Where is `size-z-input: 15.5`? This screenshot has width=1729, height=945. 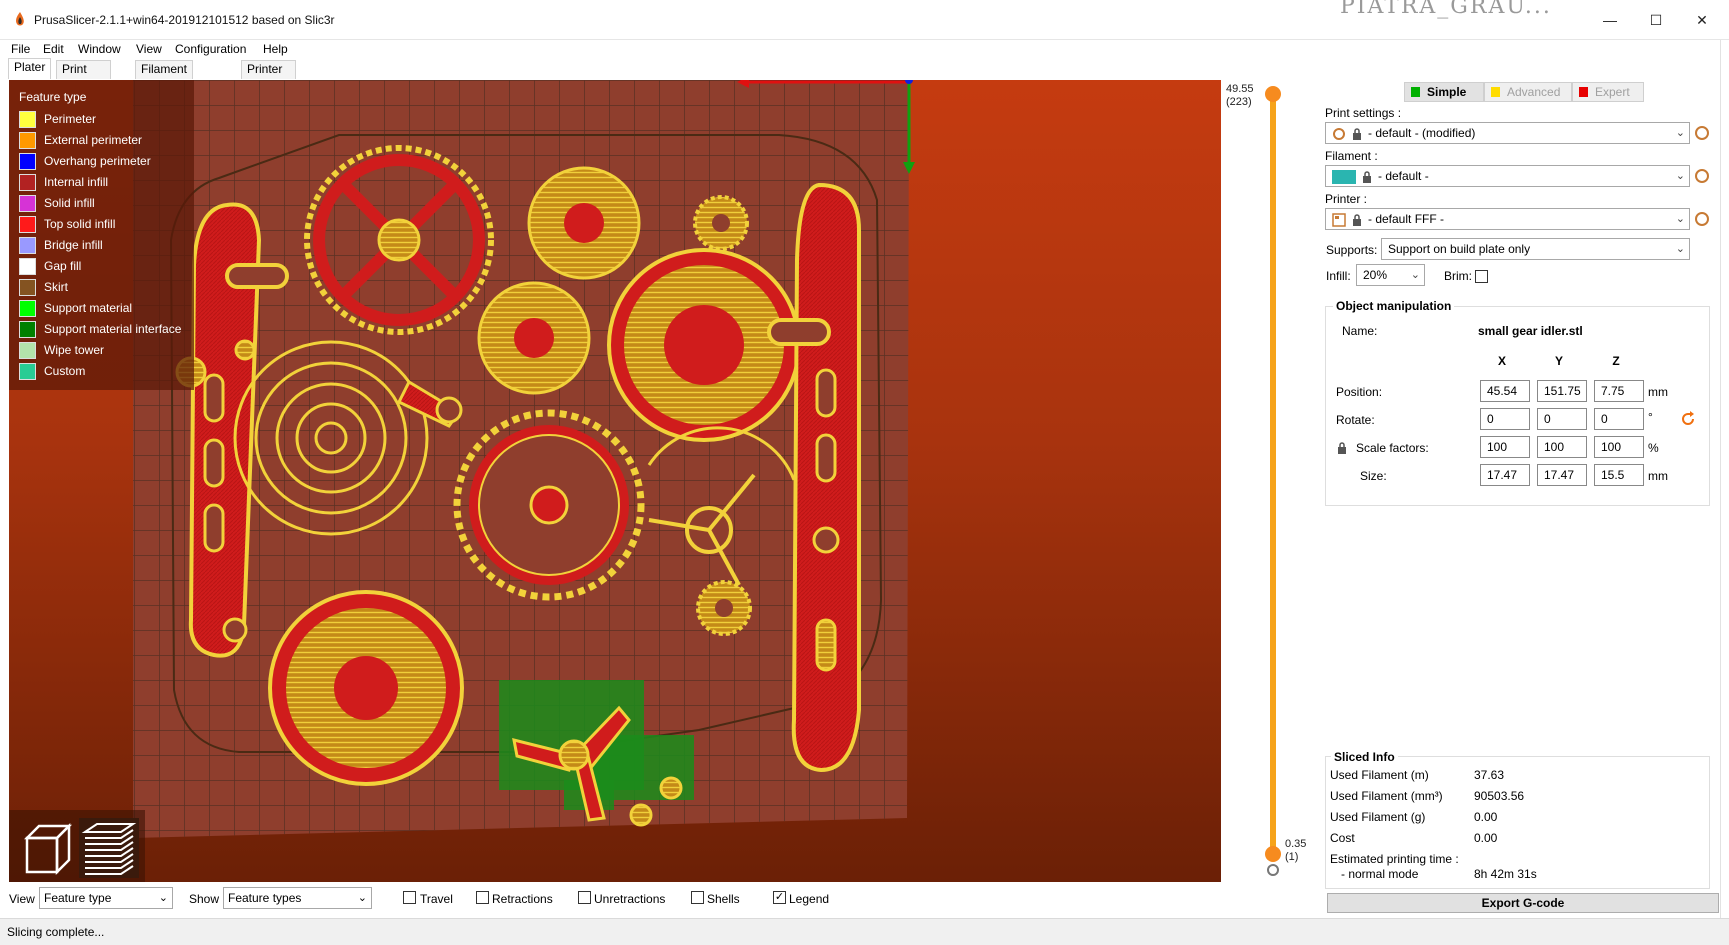 size-z-input: 15.5 is located at coordinates (1619, 475).